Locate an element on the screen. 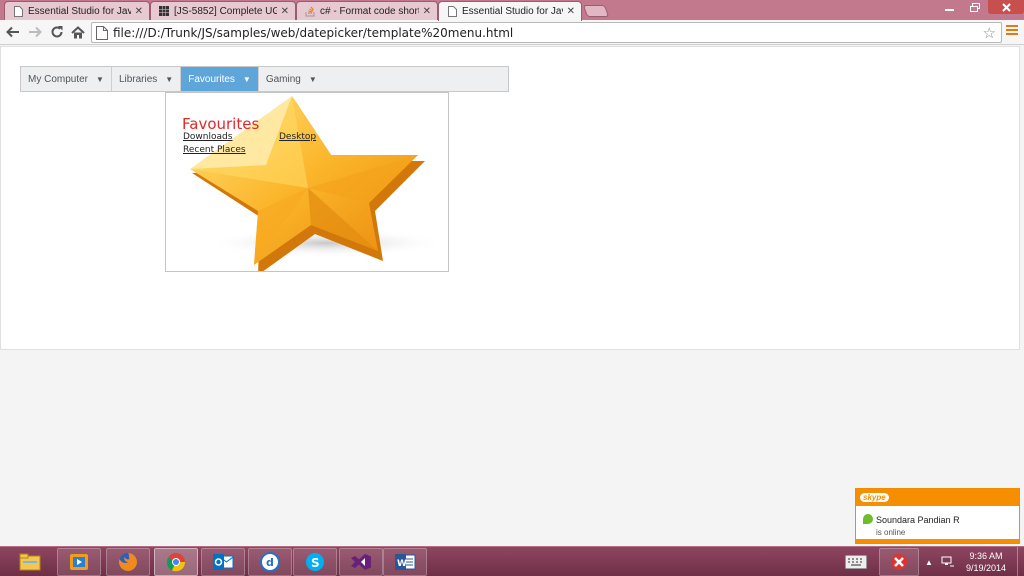 This screenshot has width=1024, height=576. page-icon is located at coordinates (102, 33).